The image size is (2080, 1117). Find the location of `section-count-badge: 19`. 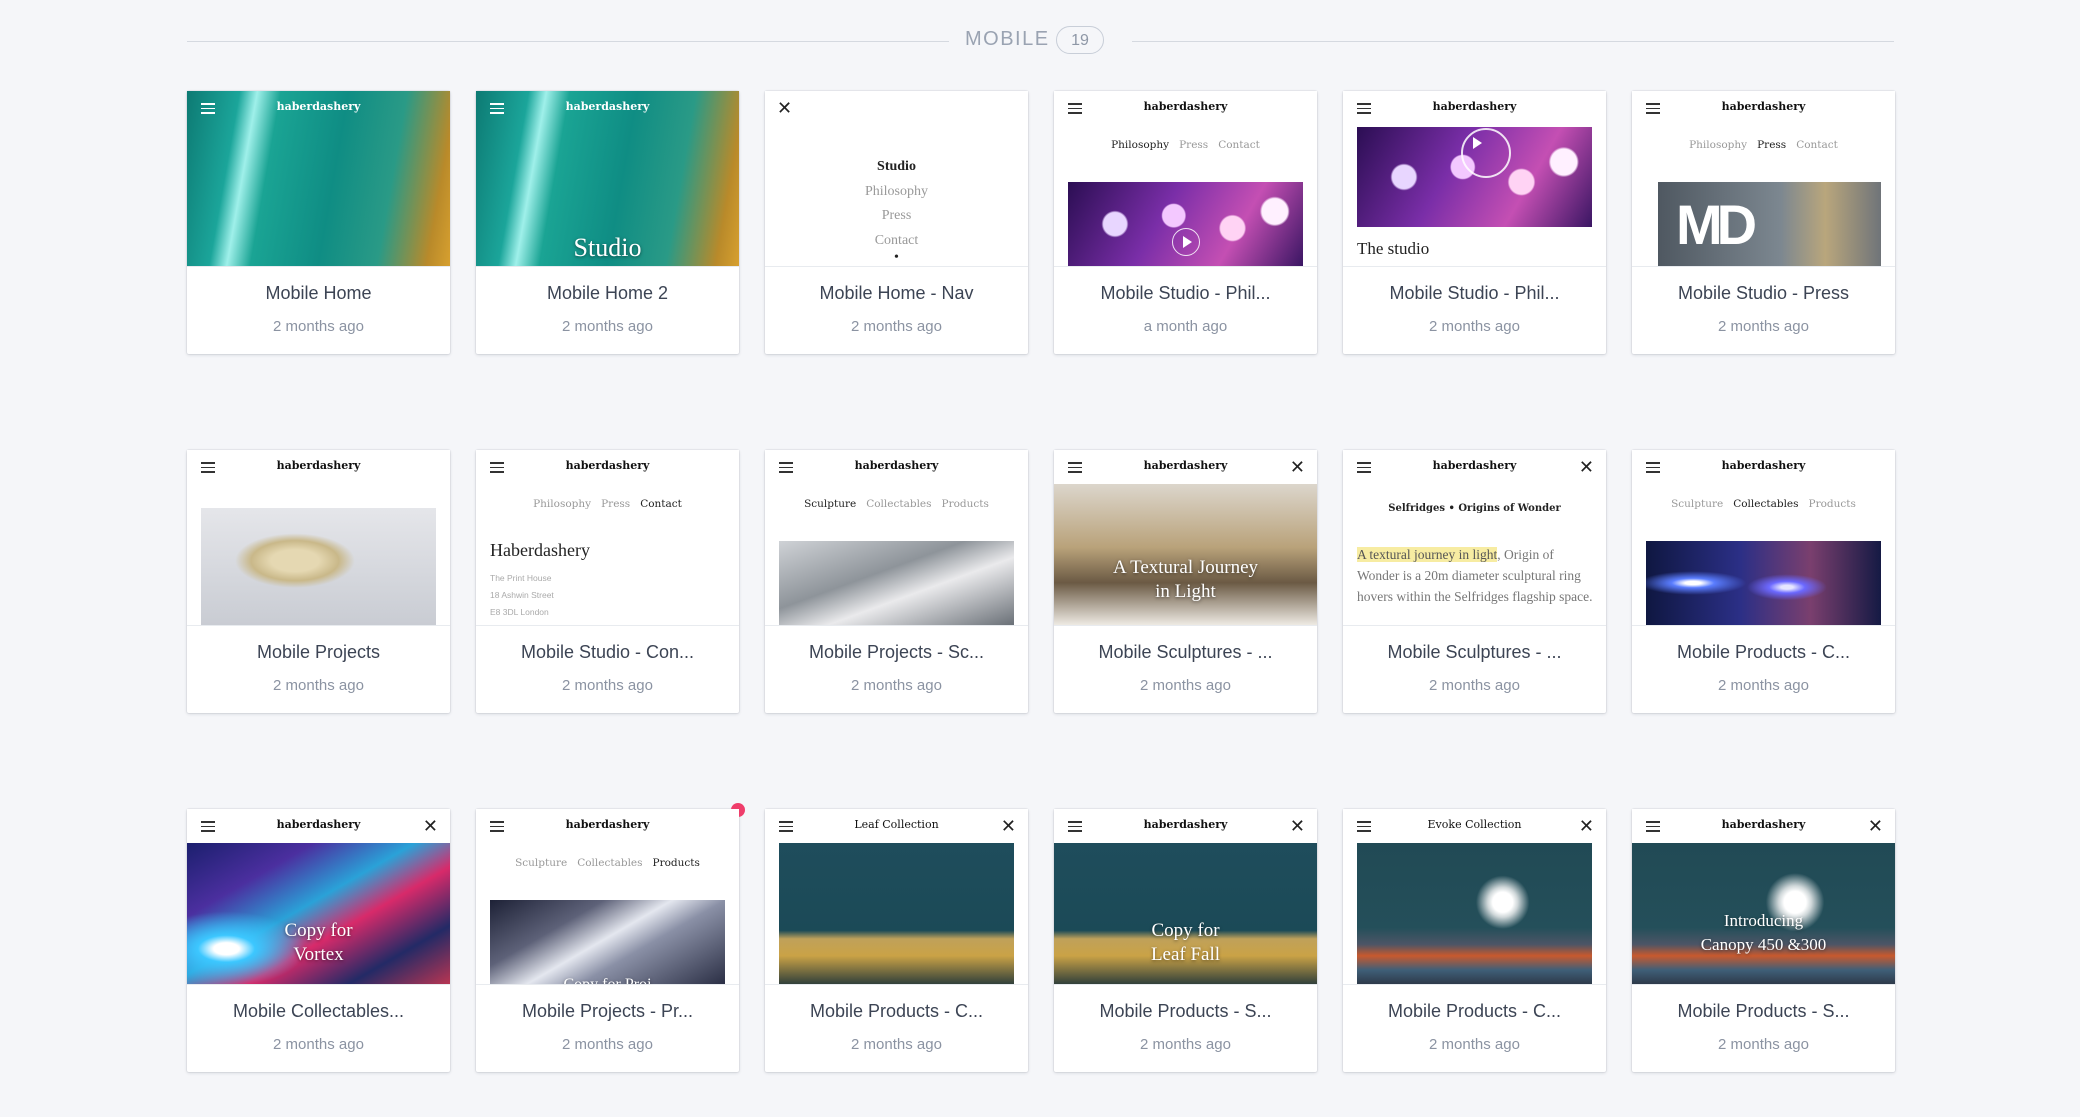

section-count-badge: 19 is located at coordinates (1080, 40).